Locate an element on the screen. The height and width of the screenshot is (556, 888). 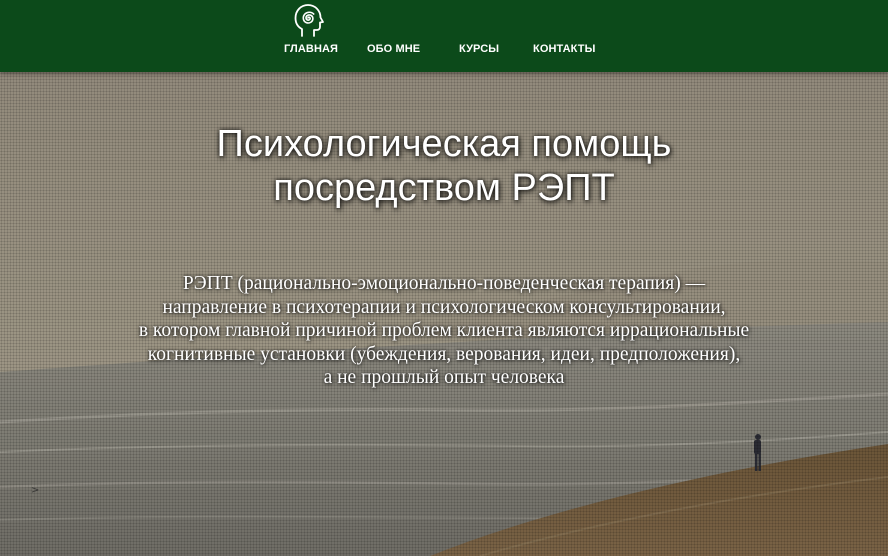
head-spiral-icon is located at coordinates (308, 20).